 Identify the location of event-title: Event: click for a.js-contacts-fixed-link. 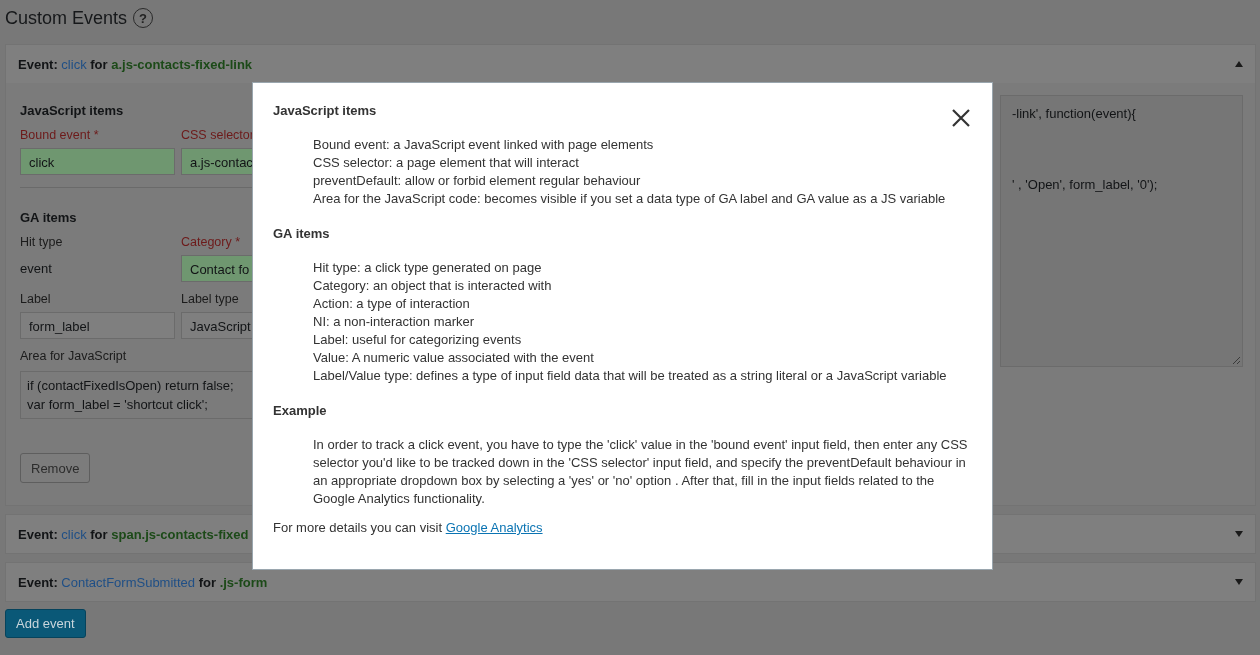
(135, 64).